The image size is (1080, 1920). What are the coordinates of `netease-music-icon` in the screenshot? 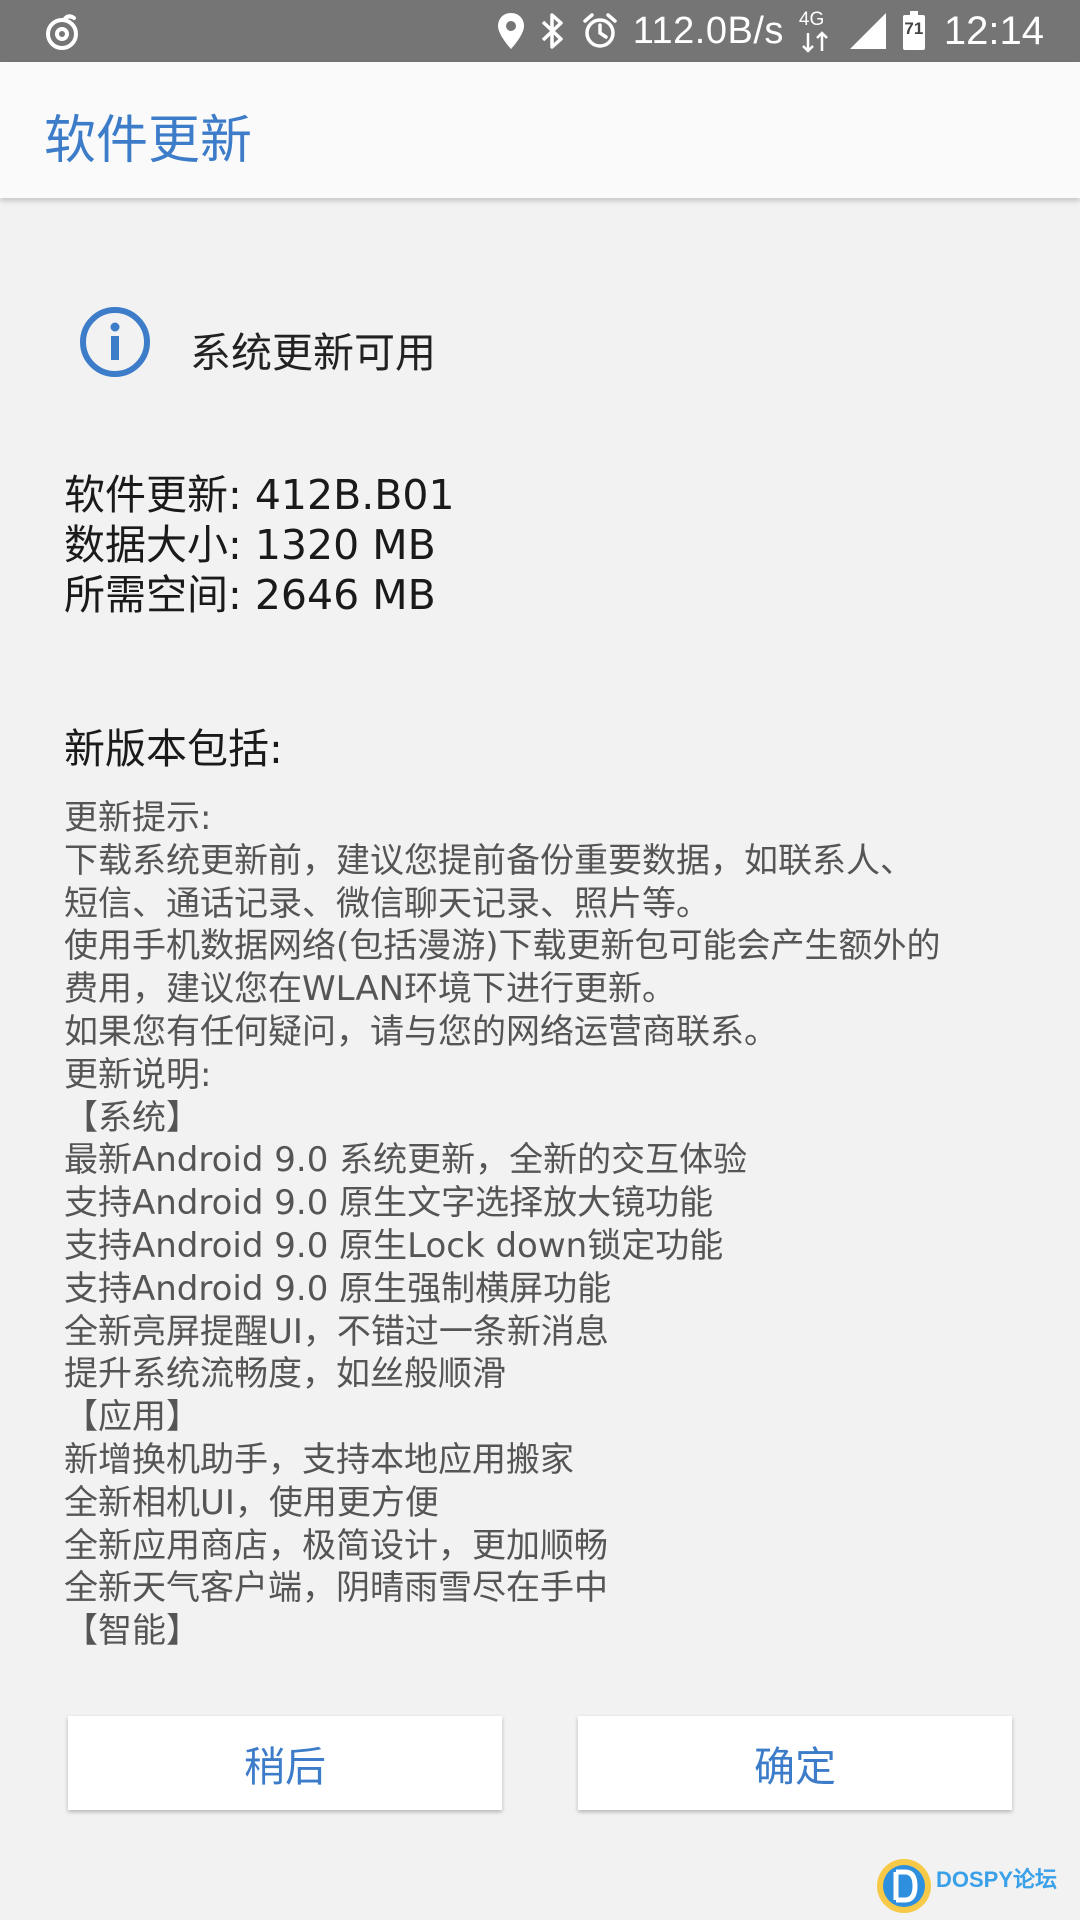 It's located at (62, 32).